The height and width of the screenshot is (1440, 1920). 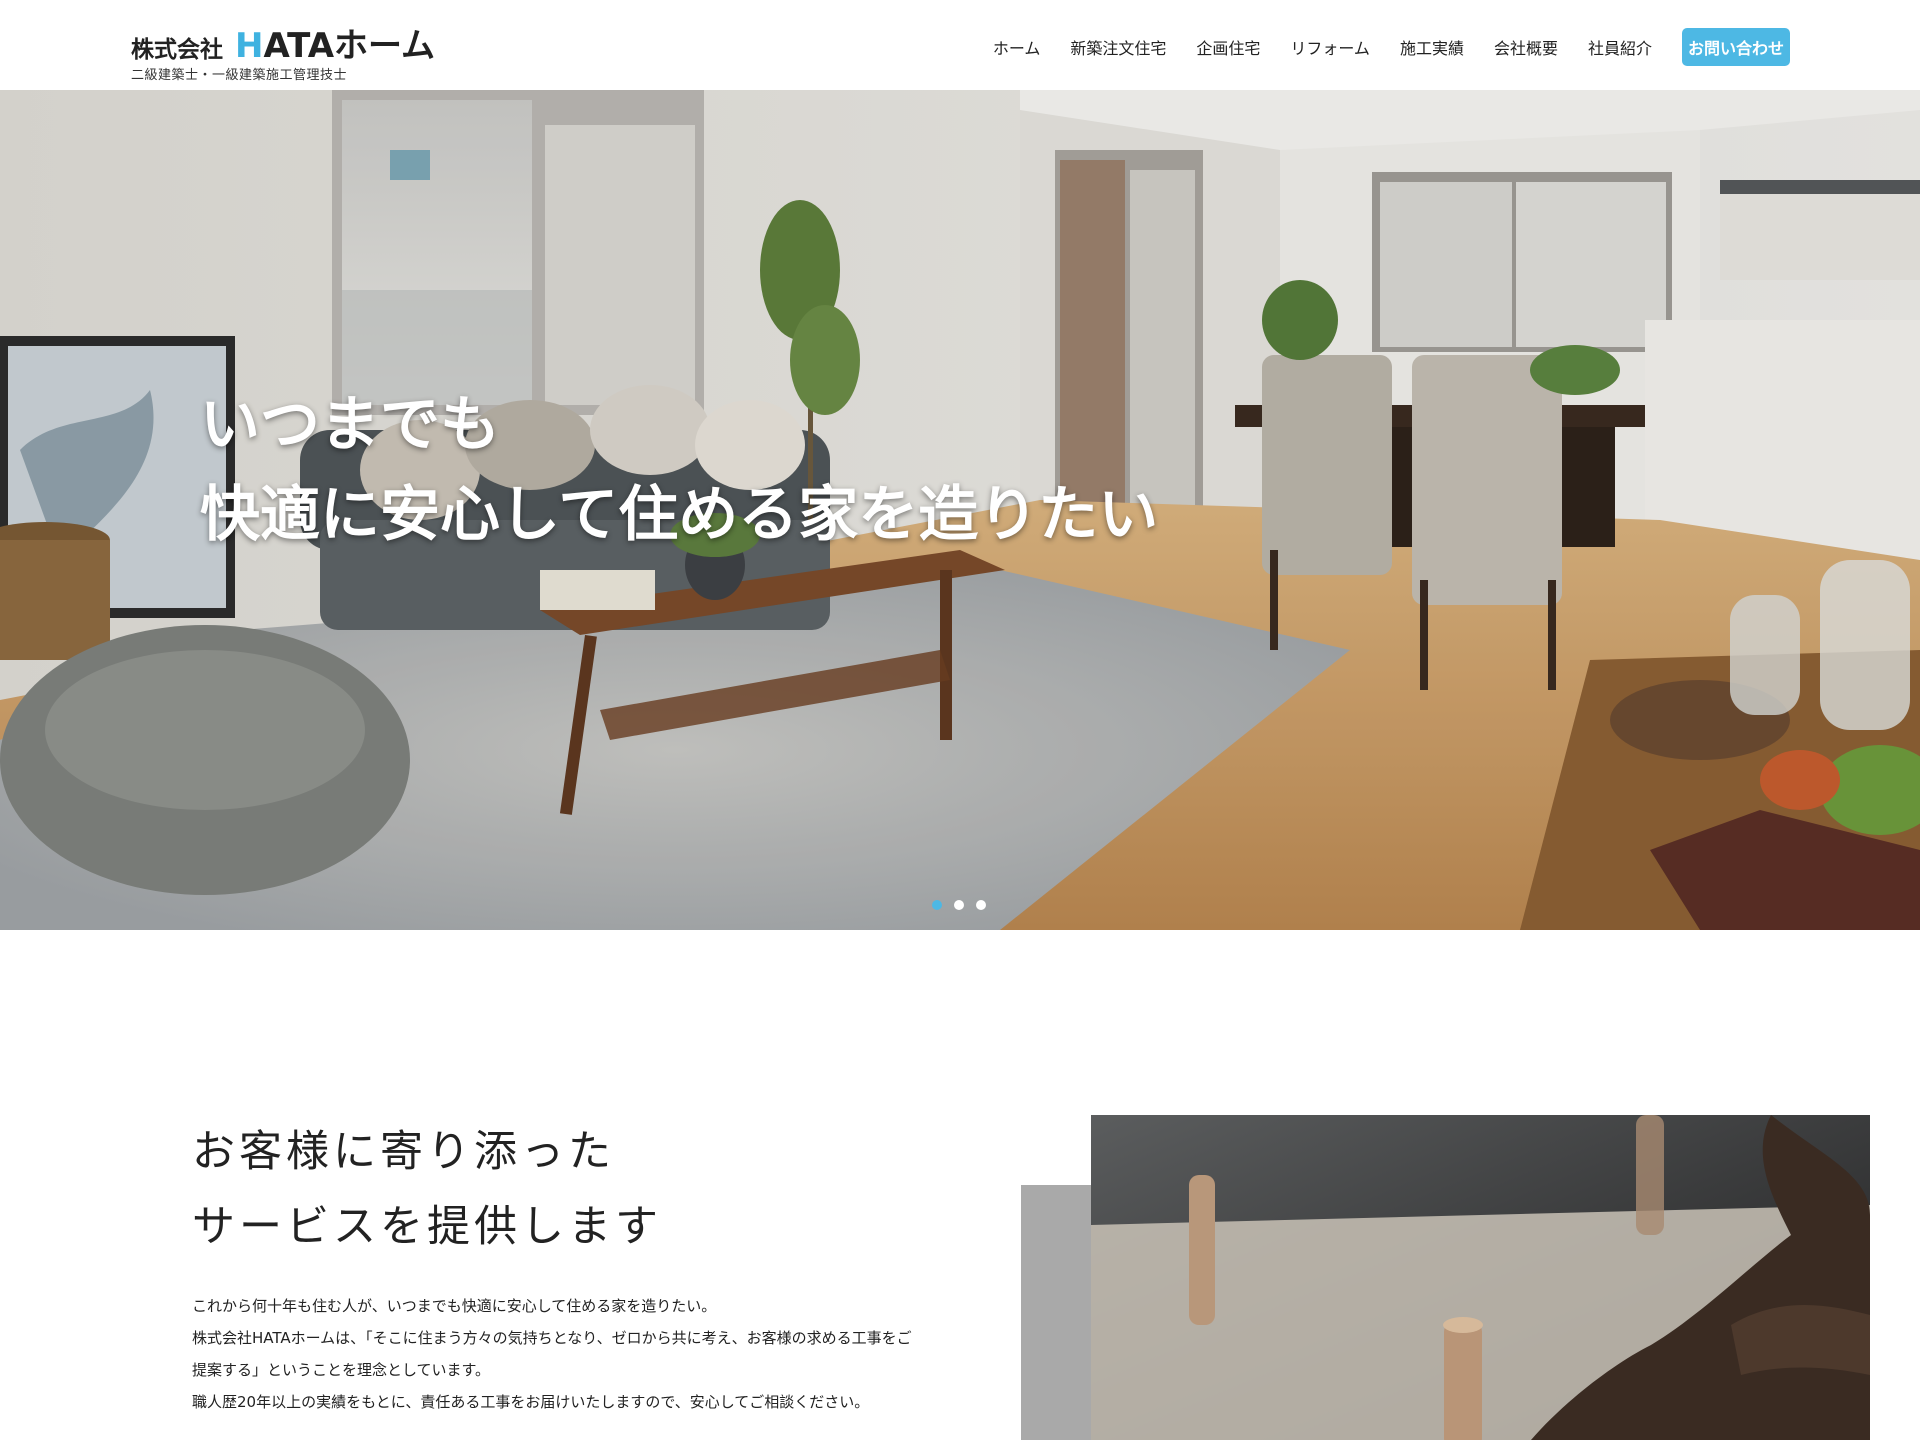 What do you see at coordinates (1735, 47) in the screenshot?
I see `contact-button: お問い合わせ` at bounding box center [1735, 47].